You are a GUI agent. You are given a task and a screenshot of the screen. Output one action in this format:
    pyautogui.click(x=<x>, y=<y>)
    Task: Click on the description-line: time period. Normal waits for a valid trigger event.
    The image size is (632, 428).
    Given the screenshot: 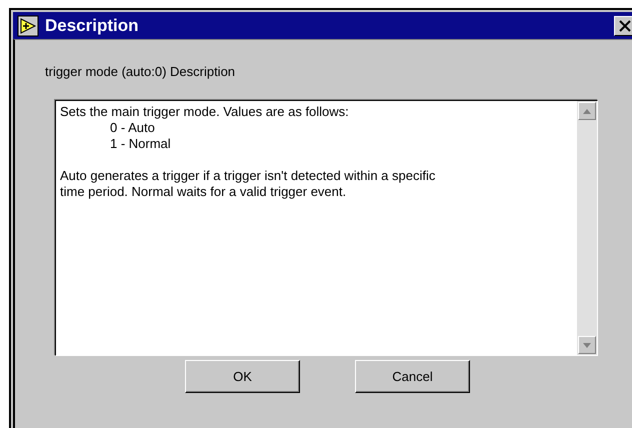 What is the action you would take?
    pyautogui.click(x=203, y=191)
    